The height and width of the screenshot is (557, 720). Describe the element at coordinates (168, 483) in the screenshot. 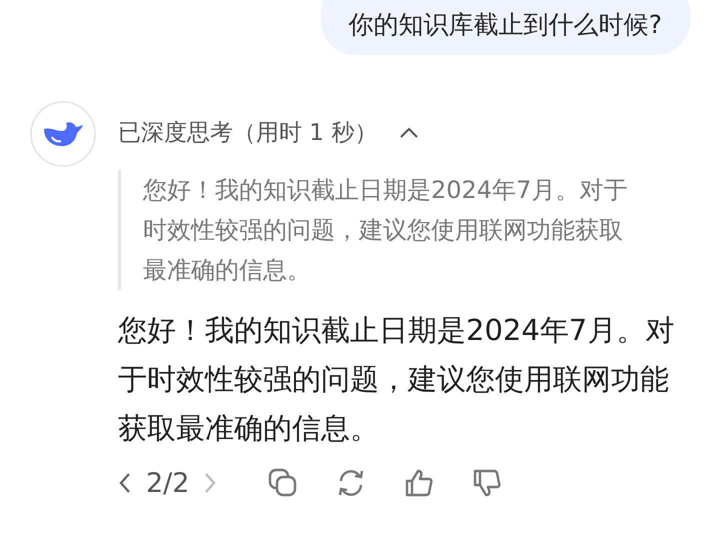

I see `page-count: 2/2` at that location.